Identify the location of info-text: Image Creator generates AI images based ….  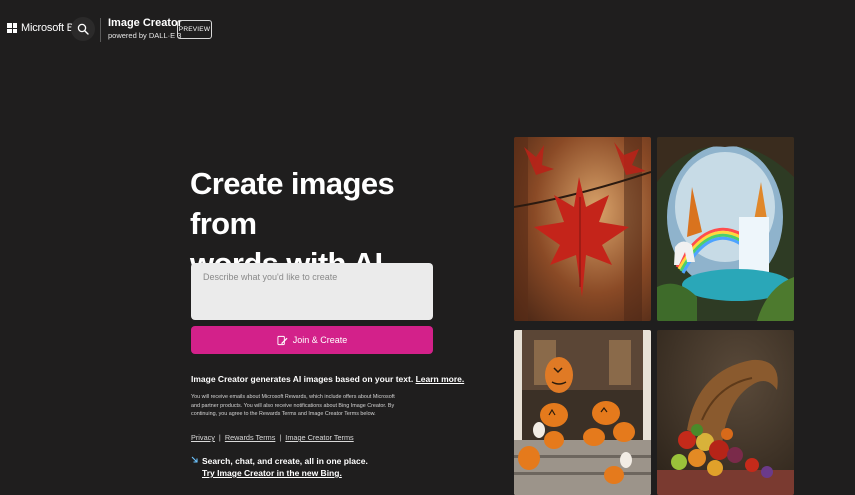
(327, 379).